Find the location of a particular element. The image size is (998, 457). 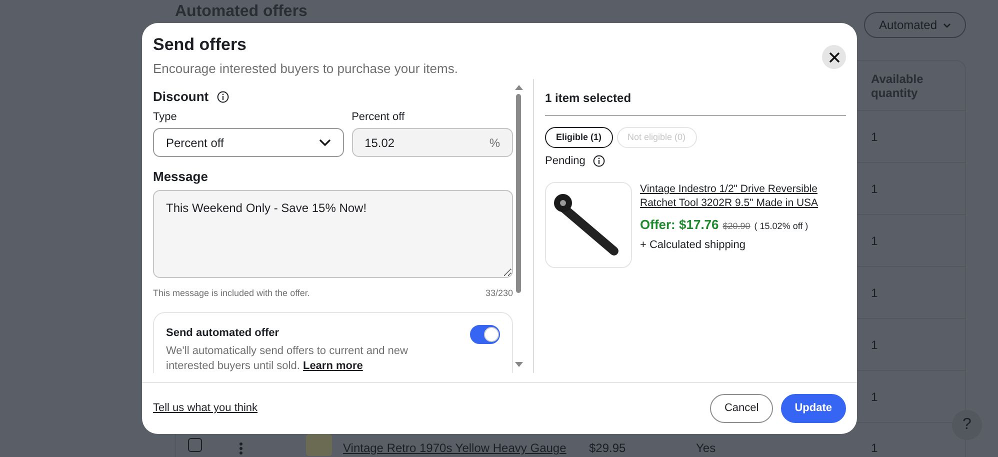

percent-field: 15.02 % is located at coordinates (432, 142).